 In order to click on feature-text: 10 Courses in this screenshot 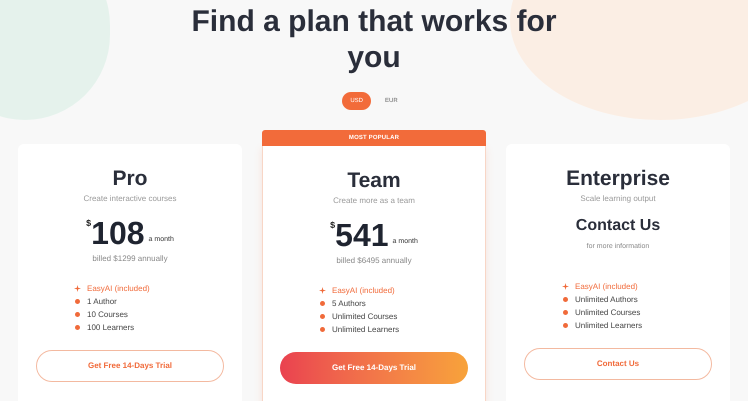, I will do `click(107, 315)`.